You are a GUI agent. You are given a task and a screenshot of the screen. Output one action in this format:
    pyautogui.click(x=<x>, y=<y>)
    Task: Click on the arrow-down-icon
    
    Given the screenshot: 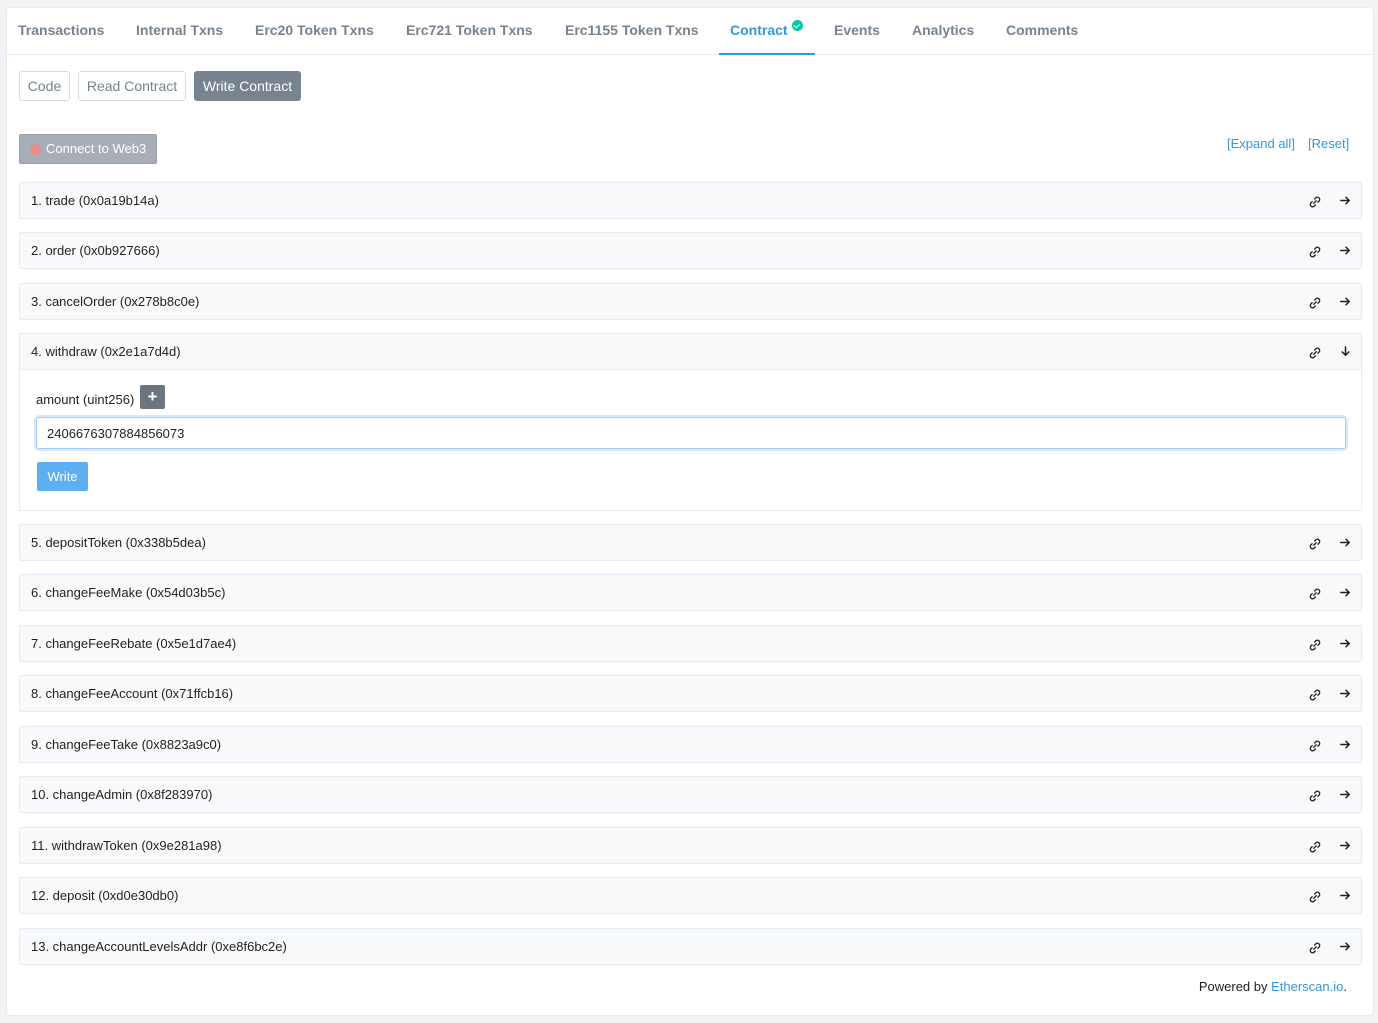 What is the action you would take?
    pyautogui.click(x=1345, y=351)
    